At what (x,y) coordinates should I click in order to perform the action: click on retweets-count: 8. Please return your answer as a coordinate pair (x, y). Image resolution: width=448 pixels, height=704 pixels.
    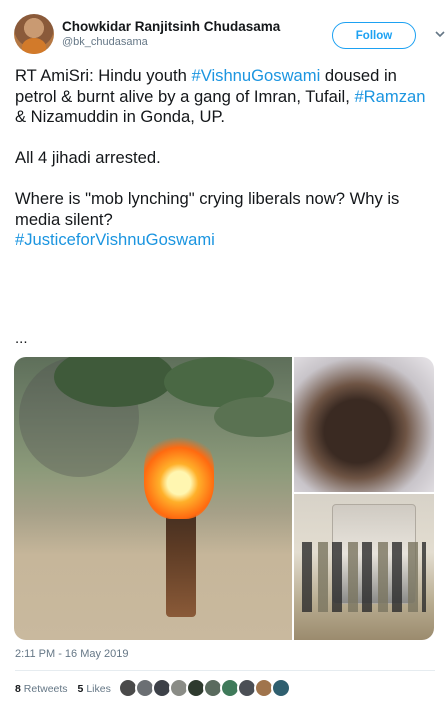
    Looking at the image, I should click on (18, 689).